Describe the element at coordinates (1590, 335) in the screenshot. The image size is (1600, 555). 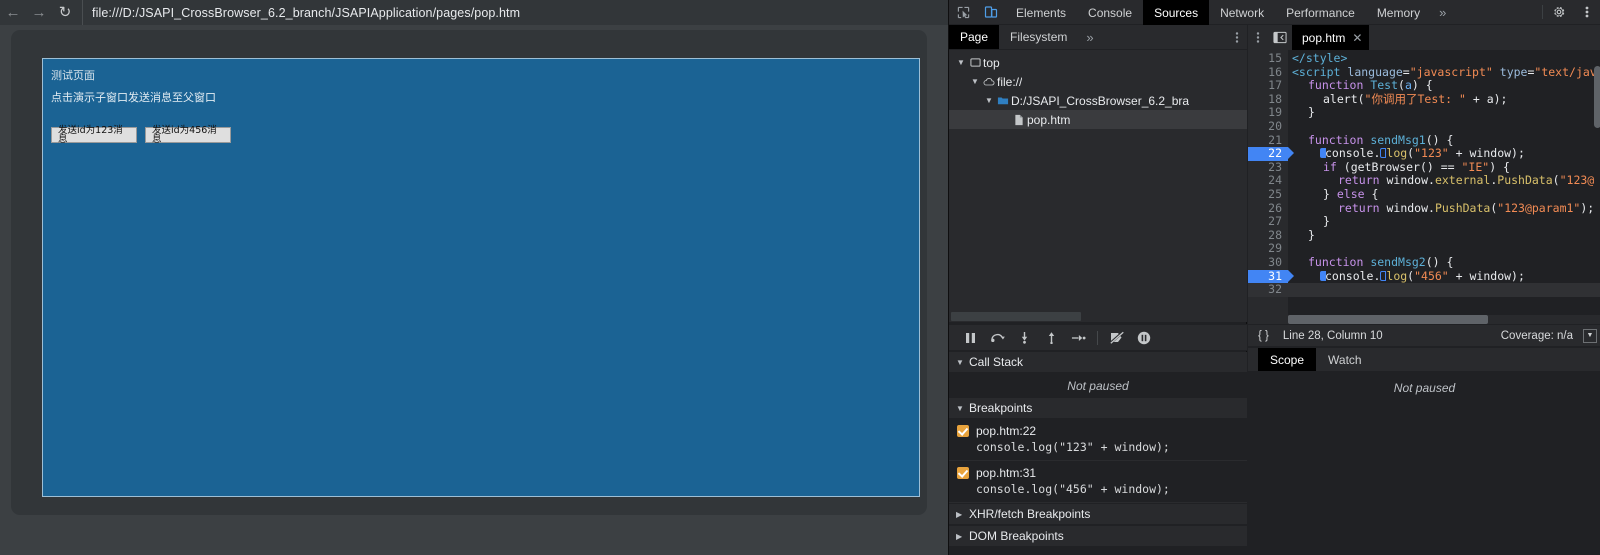
I see `chevron-down-icon: ▼` at that location.